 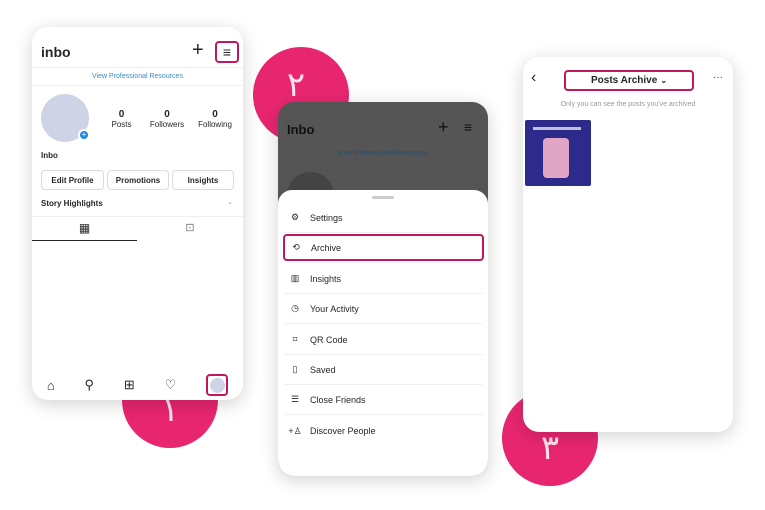 What do you see at coordinates (624, 80) in the screenshot?
I see `archive-title: Posts Archive` at bounding box center [624, 80].